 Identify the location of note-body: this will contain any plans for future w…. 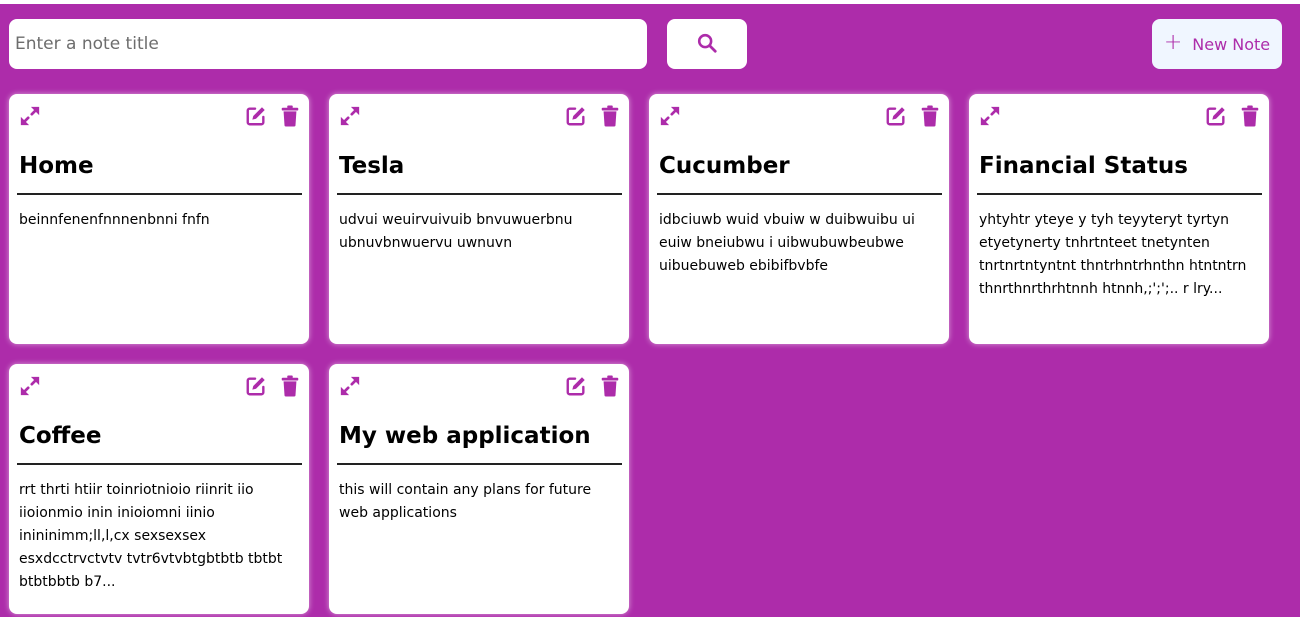
(465, 502).